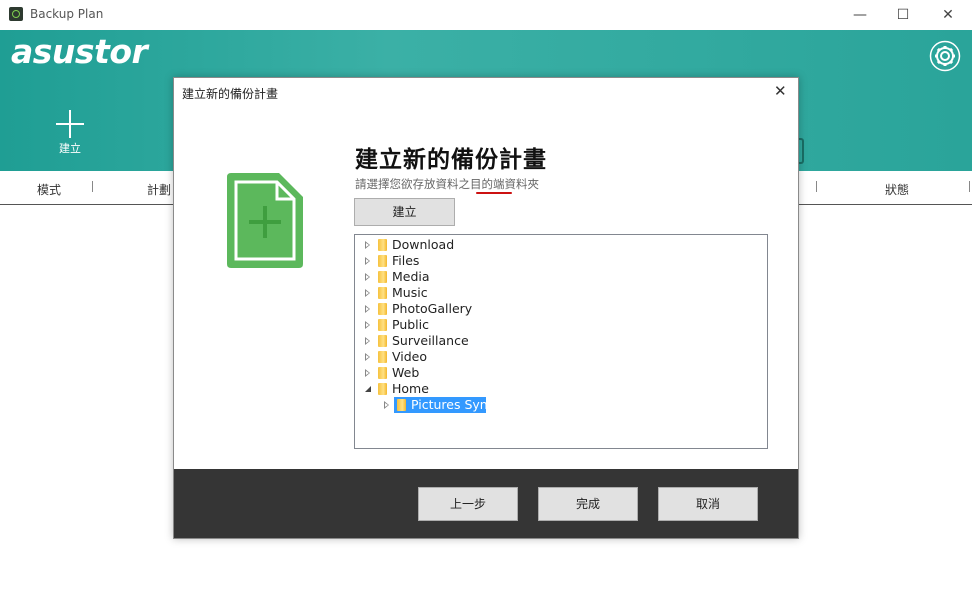 The width and height of the screenshot is (972, 616). What do you see at coordinates (404, 212) in the screenshot?
I see `create-folder-button: 建立` at bounding box center [404, 212].